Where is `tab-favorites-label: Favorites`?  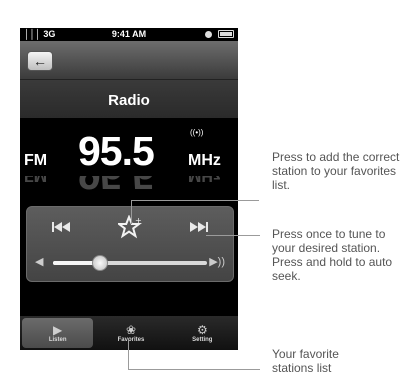
tab-favorites-label: Favorites is located at coordinates (131, 339).